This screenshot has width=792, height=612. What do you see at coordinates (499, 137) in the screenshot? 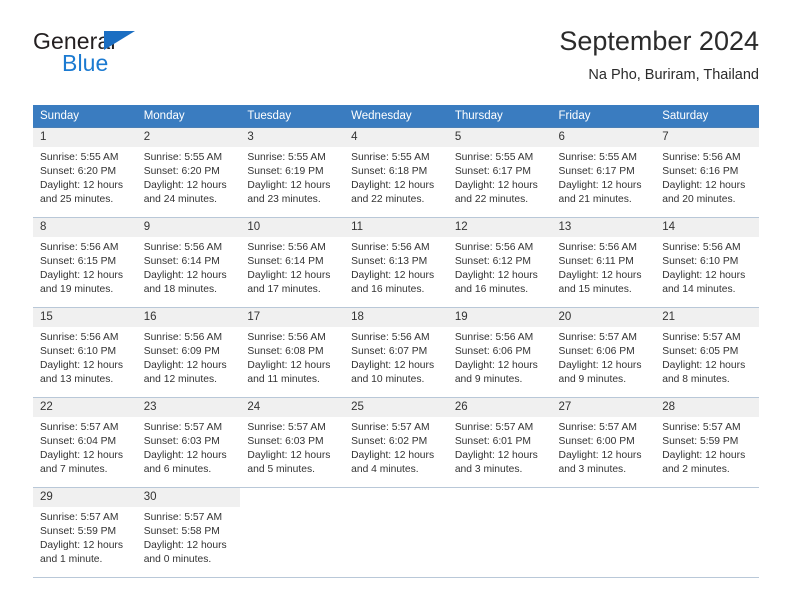
I see `day-number: 5` at bounding box center [499, 137].